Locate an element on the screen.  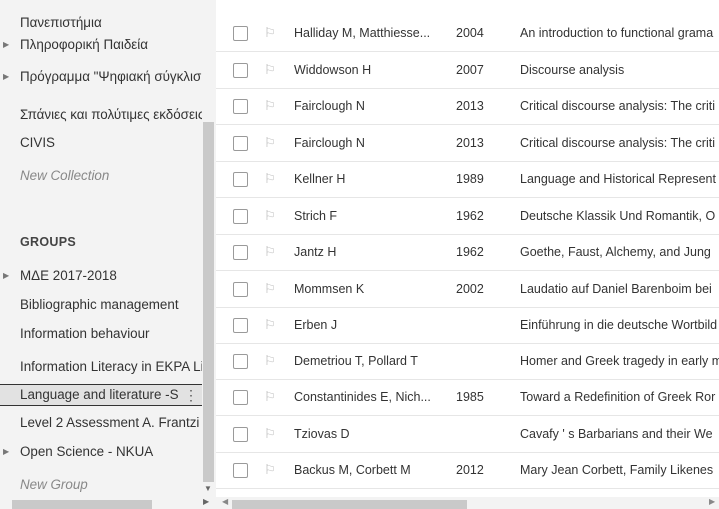
sidebar-item-collection: CIVIS is located at coordinates (102, 143).